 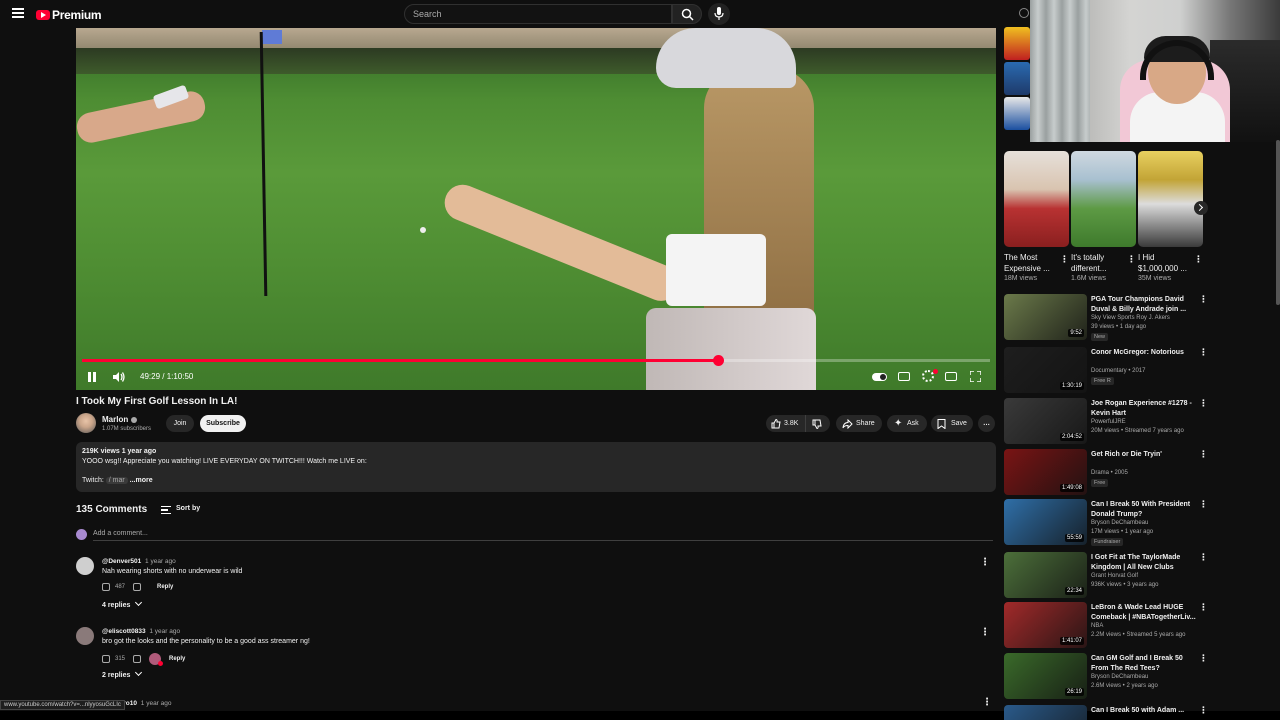 I want to click on recommendation-title: Conor McGregor: Notorious, so click(x=1145, y=353).